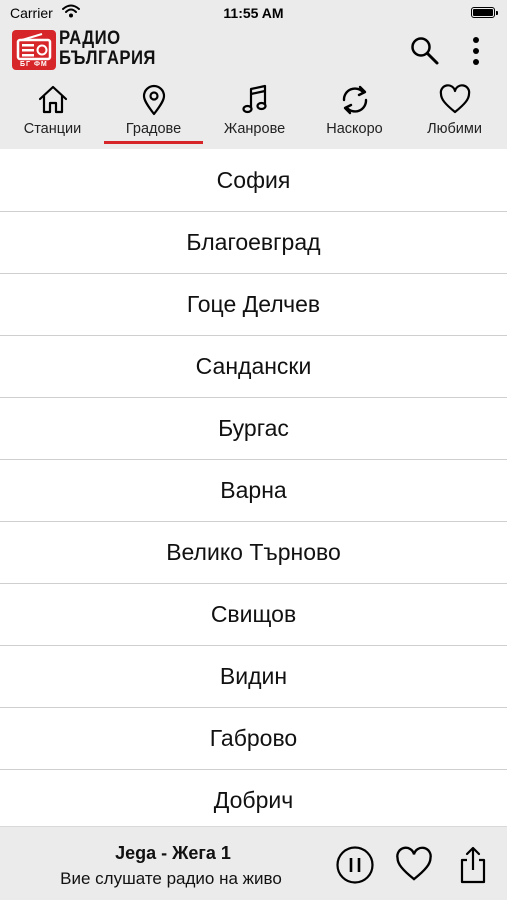 Image resolution: width=507 pixels, height=900 pixels. I want to click on logo-badge: БГ ФМ, so click(34, 64).